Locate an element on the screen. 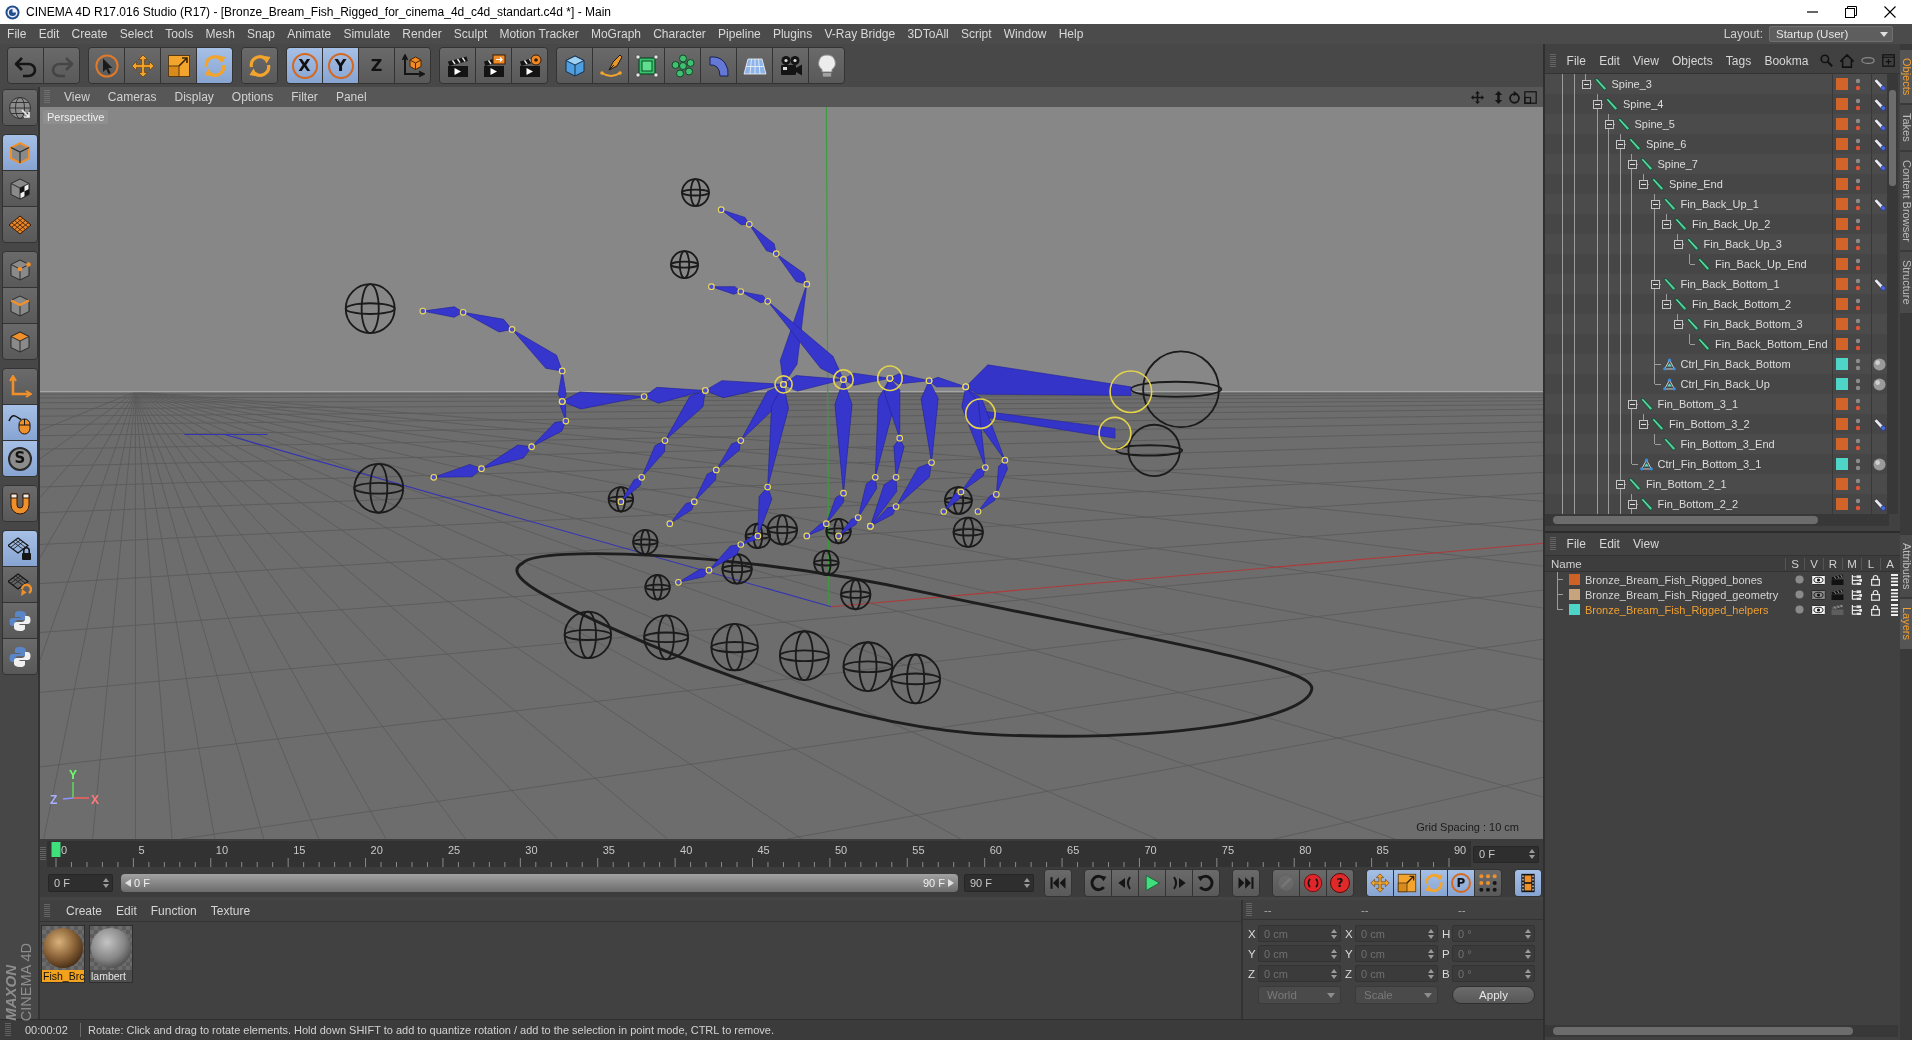 The image size is (1912, 1040). object-row: Spine_End is located at coordinates (1716, 184).